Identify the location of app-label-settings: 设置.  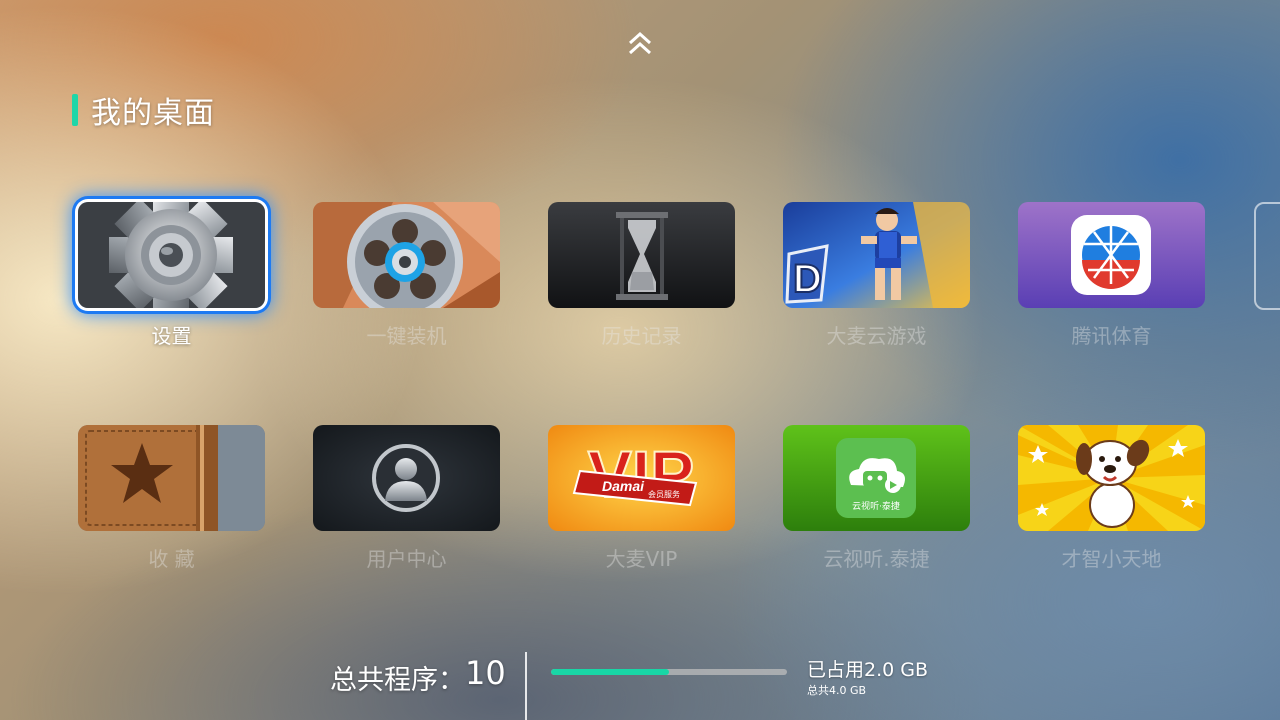
(171, 336).